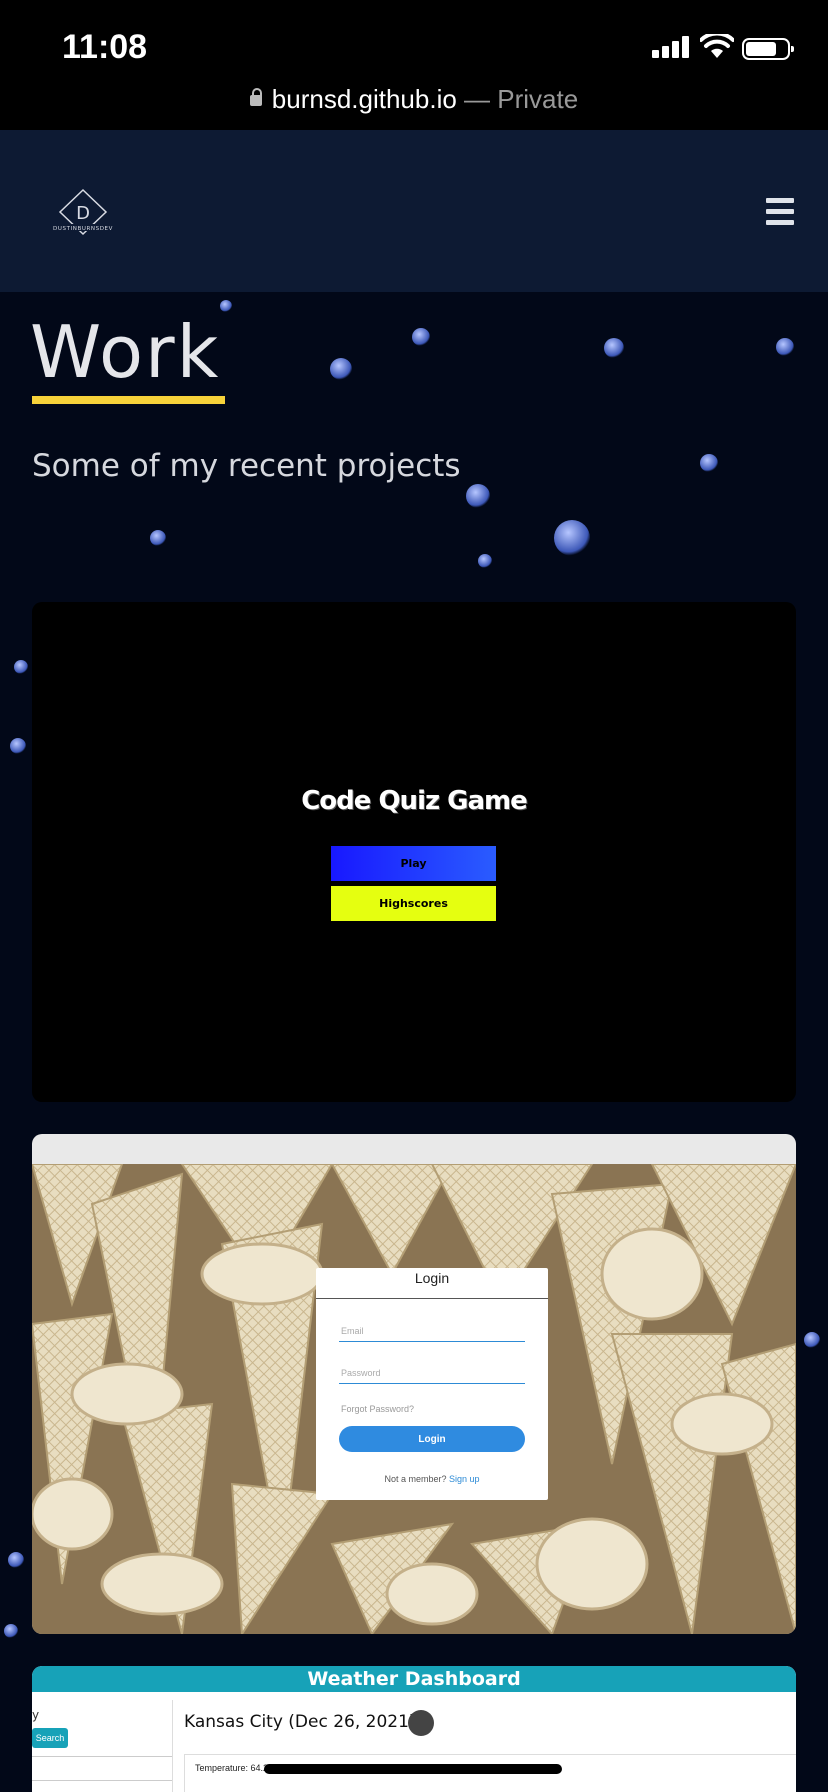 The height and width of the screenshot is (1792, 828). Describe the element at coordinates (300, 1722) in the screenshot. I see `city-heading: Kansas City (Dec 26, 2021)` at that location.